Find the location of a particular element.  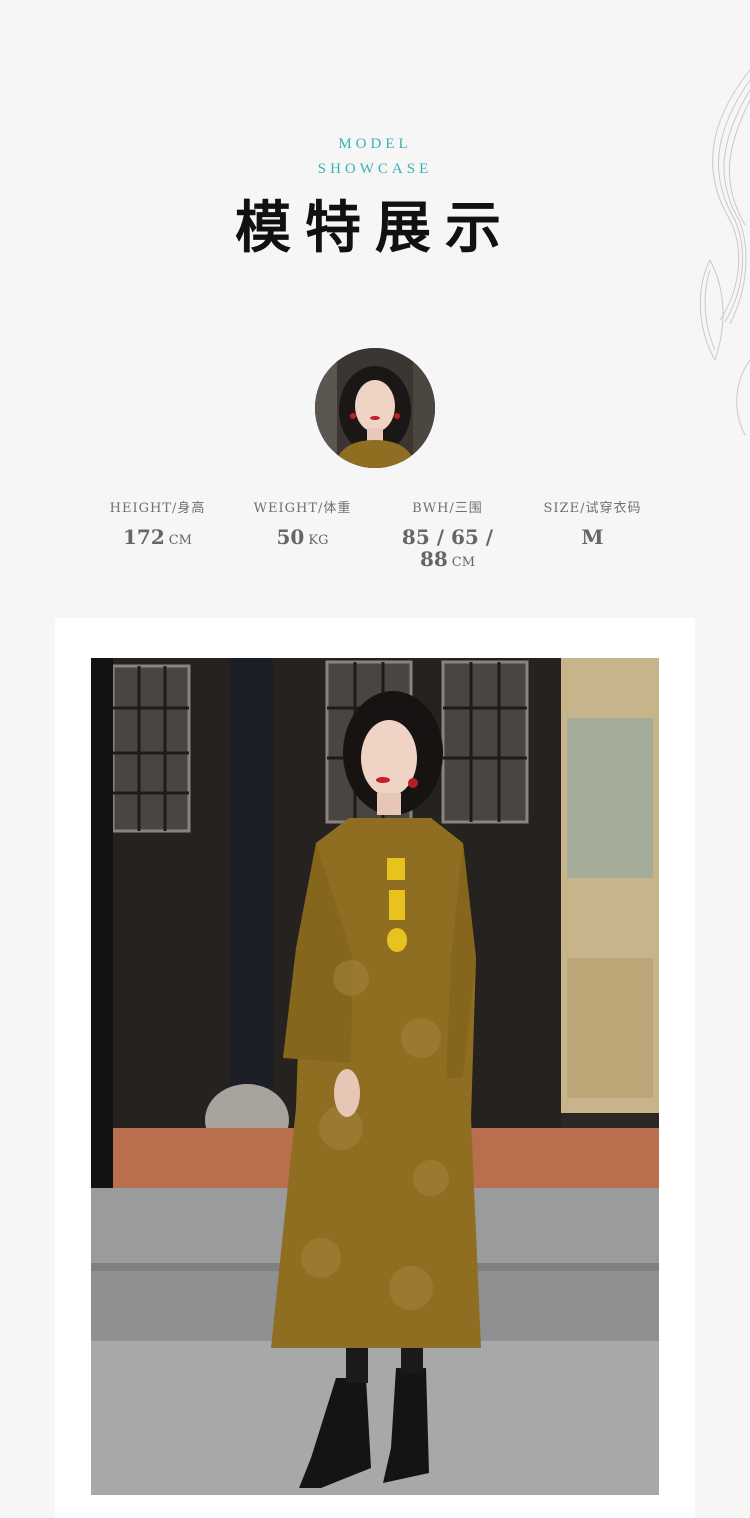

stat-value: M is located at coordinates (592, 537).